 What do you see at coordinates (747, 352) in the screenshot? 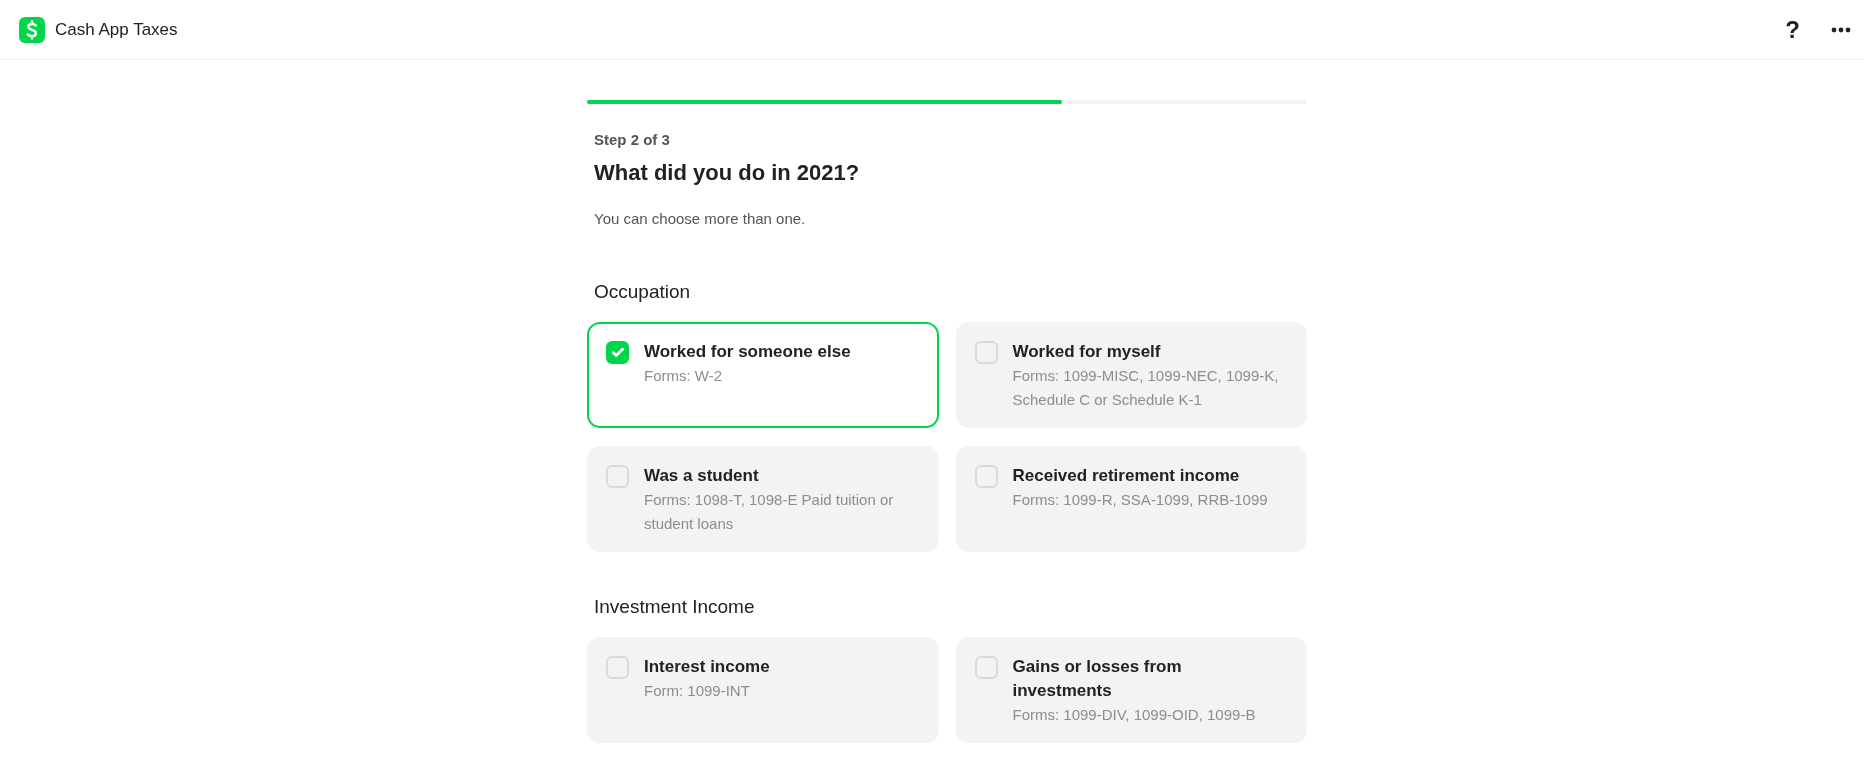
I see `option-title: Worked for someone else` at bounding box center [747, 352].